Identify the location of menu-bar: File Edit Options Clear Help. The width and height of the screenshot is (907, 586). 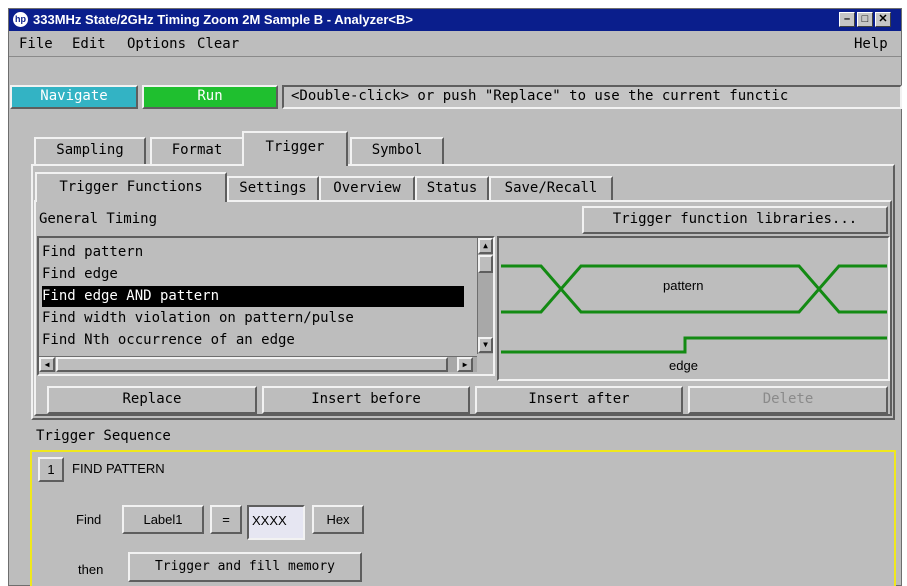
(455, 44).